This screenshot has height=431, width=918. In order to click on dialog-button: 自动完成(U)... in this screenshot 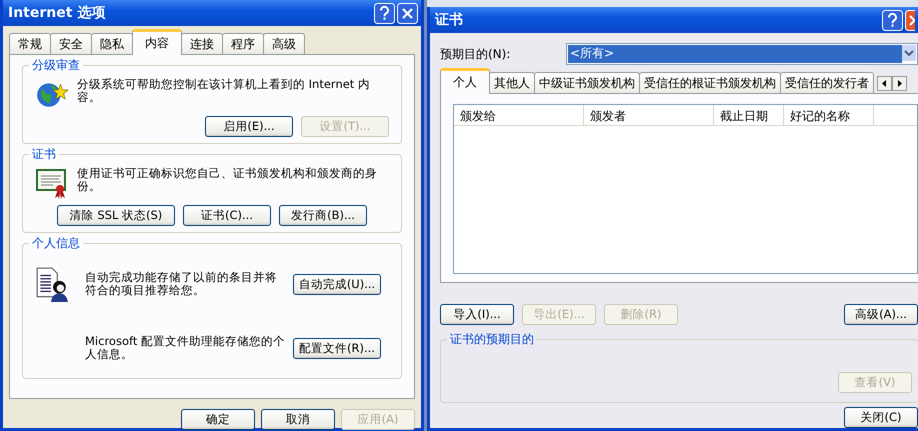, I will do `click(337, 284)`.